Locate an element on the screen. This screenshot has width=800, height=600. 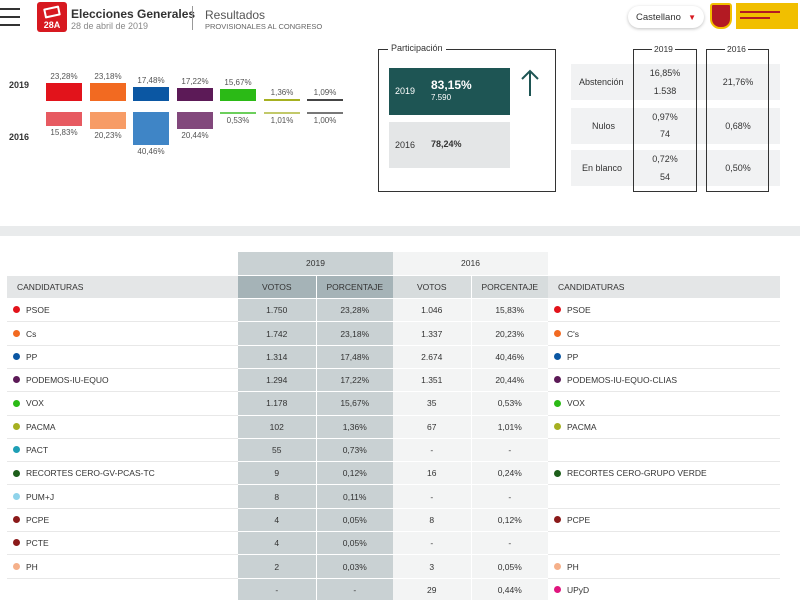
table-row: PSOE 1.750 23,28% 1.046 15,83% PSOE is located at coordinates (393, 310).